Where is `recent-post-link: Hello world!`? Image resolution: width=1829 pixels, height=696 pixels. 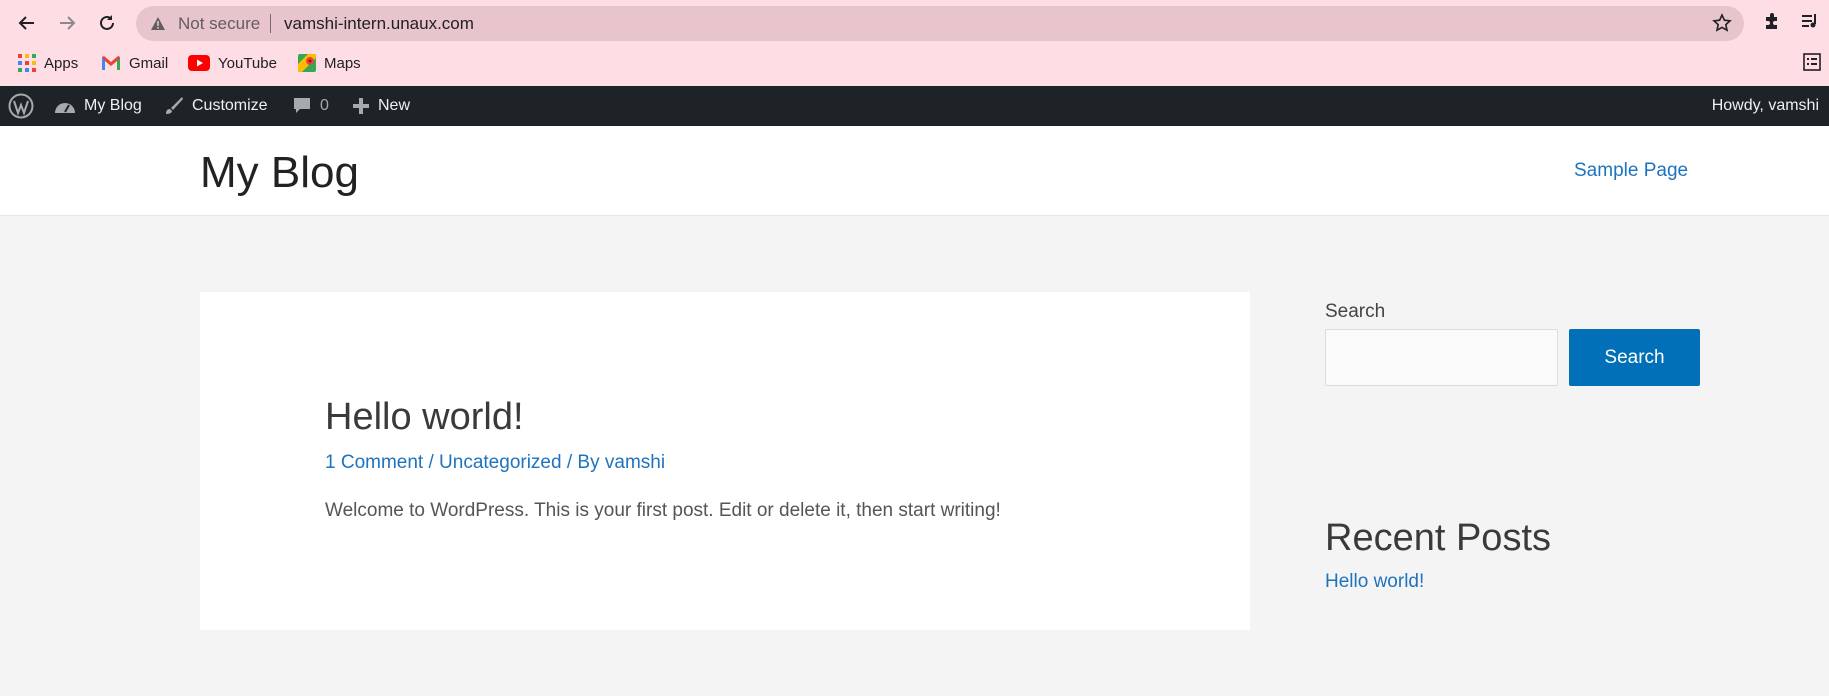
recent-post-link: Hello world! is located at coordinates (1374, 582).